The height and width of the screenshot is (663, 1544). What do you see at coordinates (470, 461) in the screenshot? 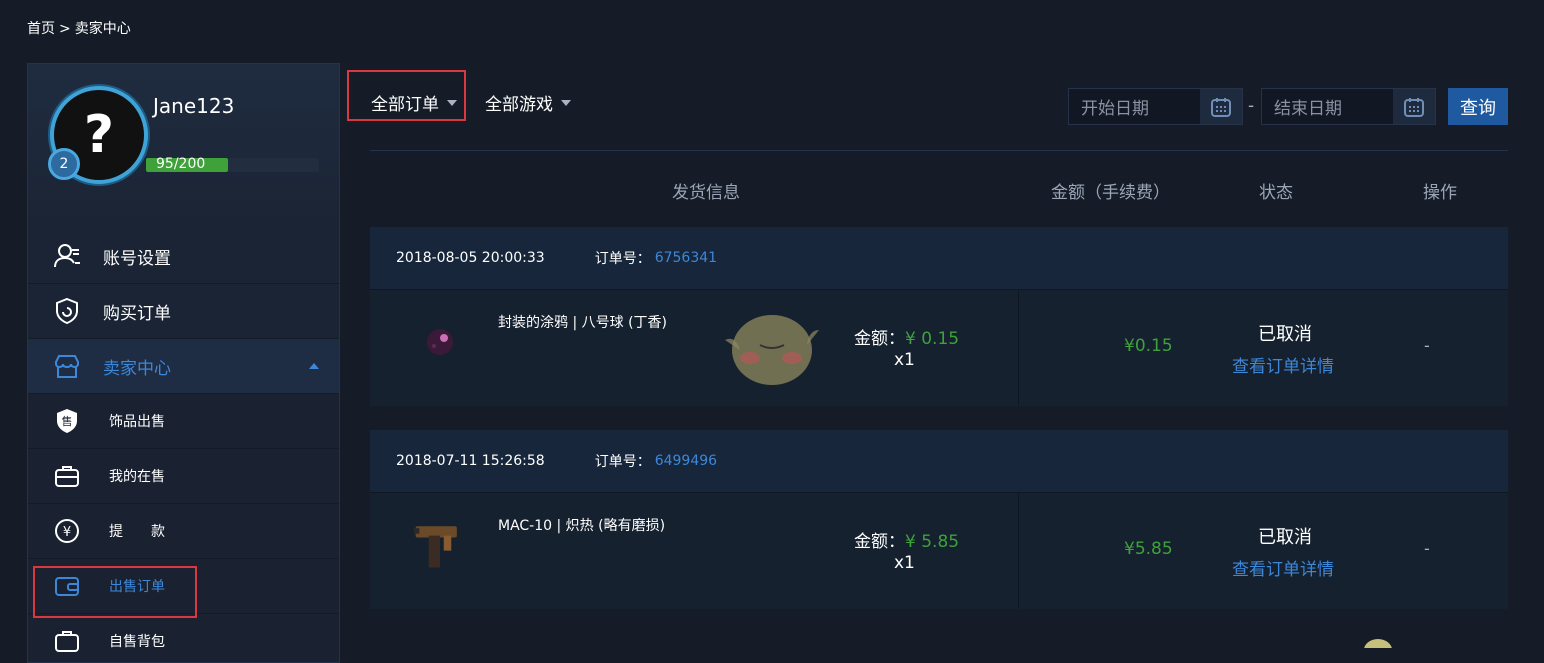
I see `order-date: 2018-07-11 15:26:58` at bounding box center [470, 461].